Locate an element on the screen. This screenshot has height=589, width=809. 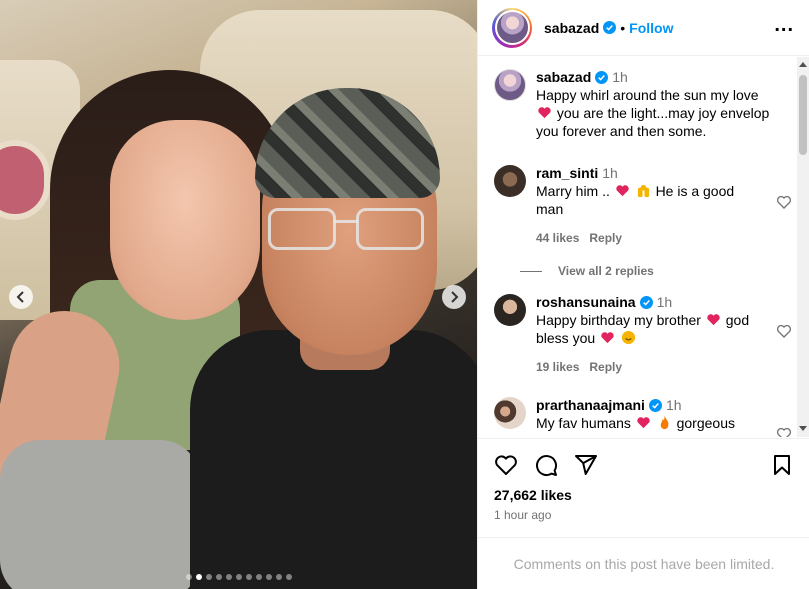
caption-time: 1h is located at coordinates (620, 77).